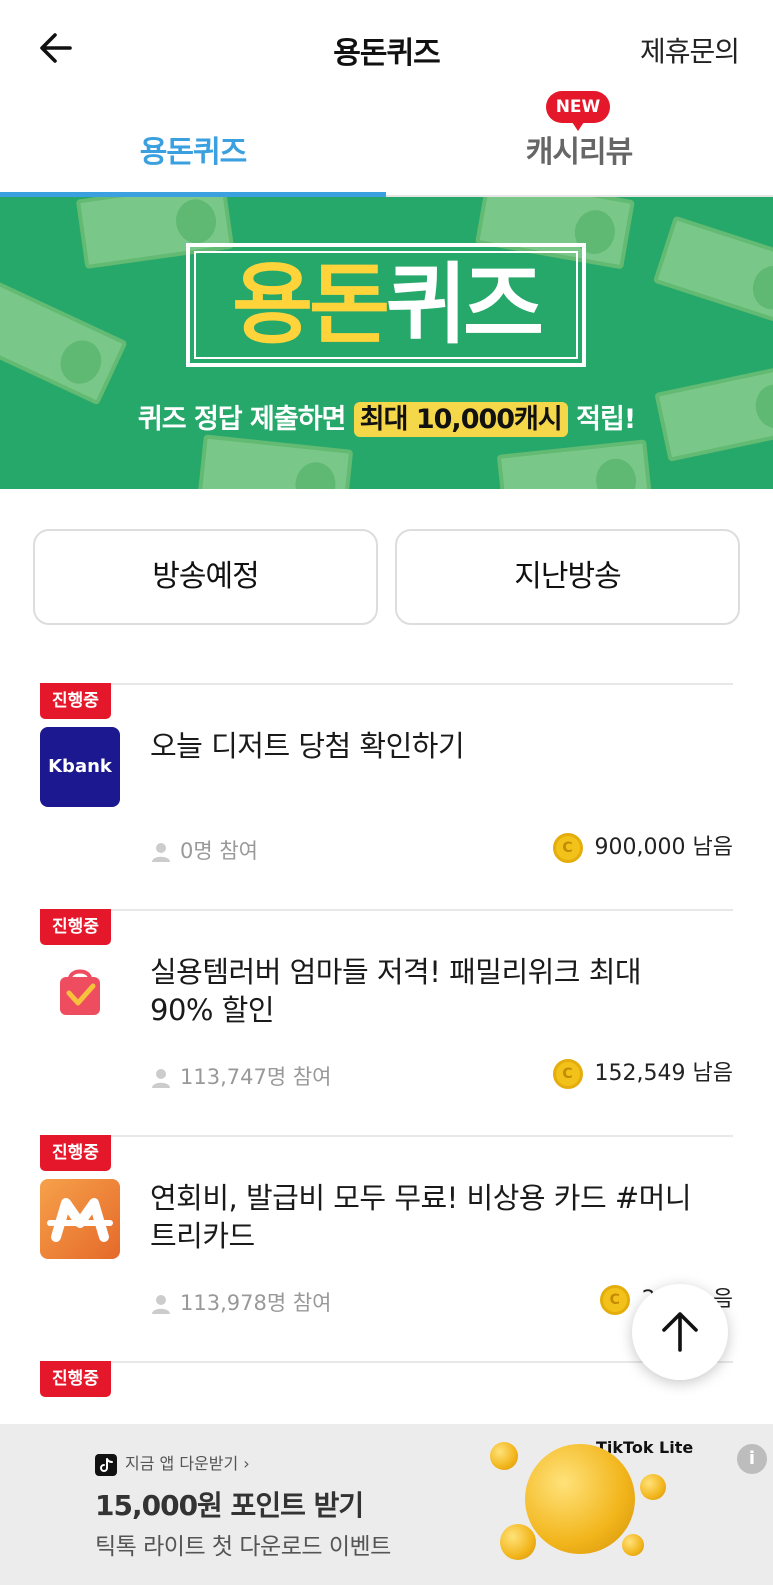  What do you see at coordinates (229, 1505) in the screenshot?
I see `ad-title: 15,000원 포인트 받기` at bounding box center [229, 1505].